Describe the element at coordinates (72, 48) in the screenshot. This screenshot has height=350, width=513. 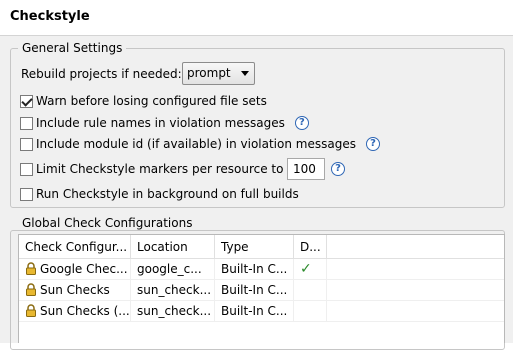
I see `general-settings-legend: General Settings` at that location.